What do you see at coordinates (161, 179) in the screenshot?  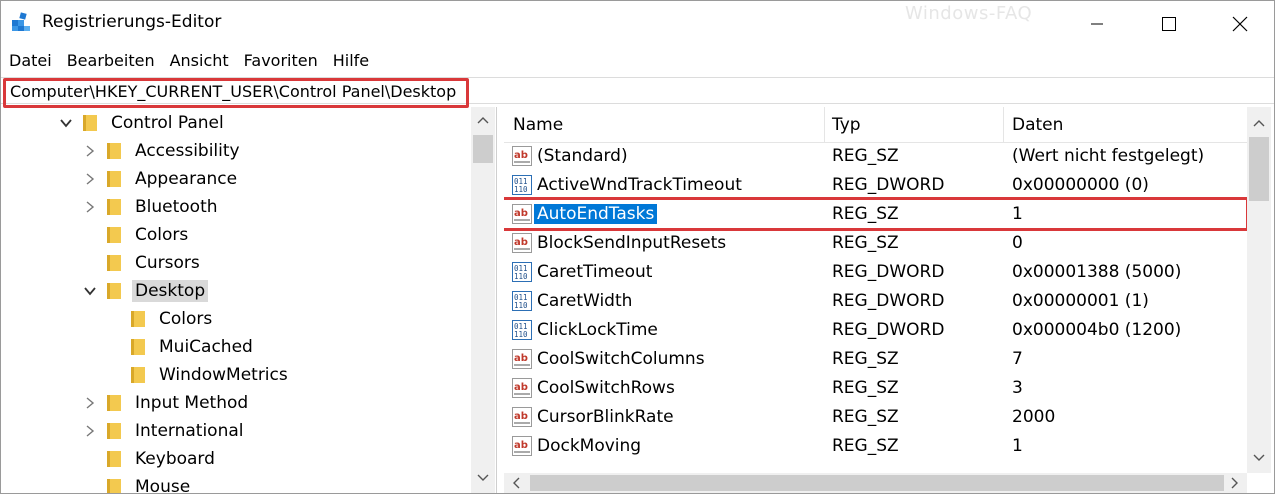 I see `tree-item: Appearance` at bounding box center [161, 179].